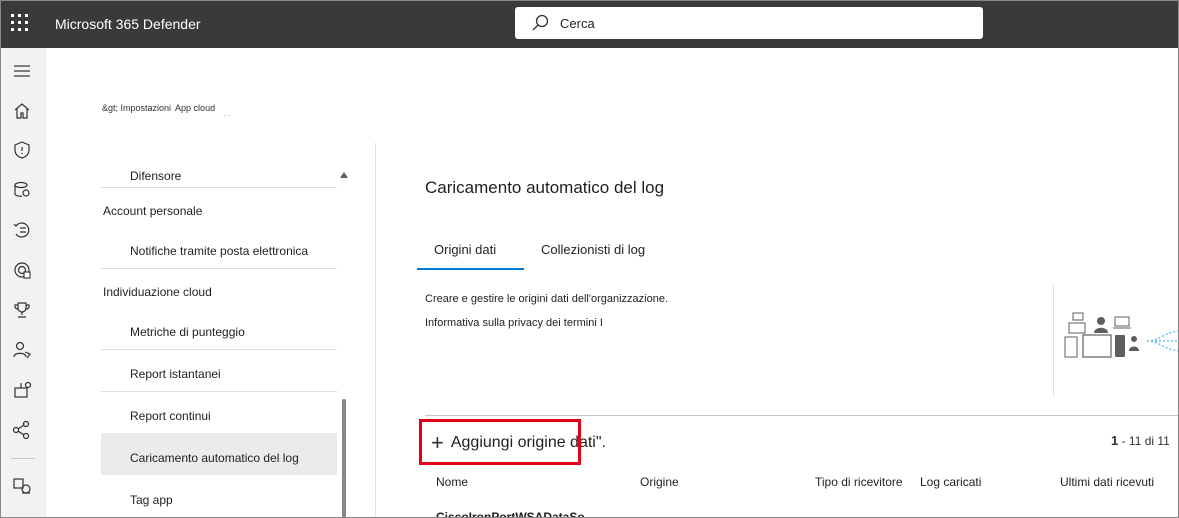 The width and height of the screenshot is (1179, 518). I want to click on menu-icon, so click(22, 71).